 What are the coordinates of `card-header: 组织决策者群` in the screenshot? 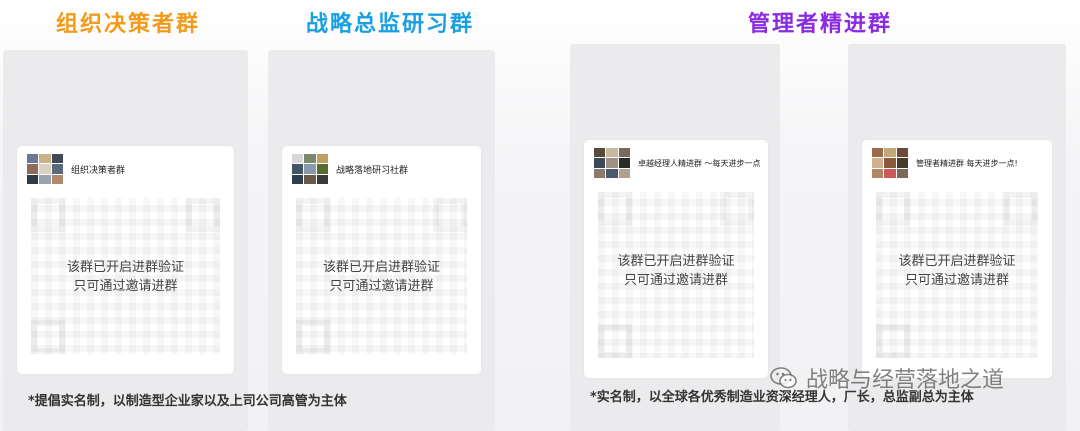 It's located at (76, 169).